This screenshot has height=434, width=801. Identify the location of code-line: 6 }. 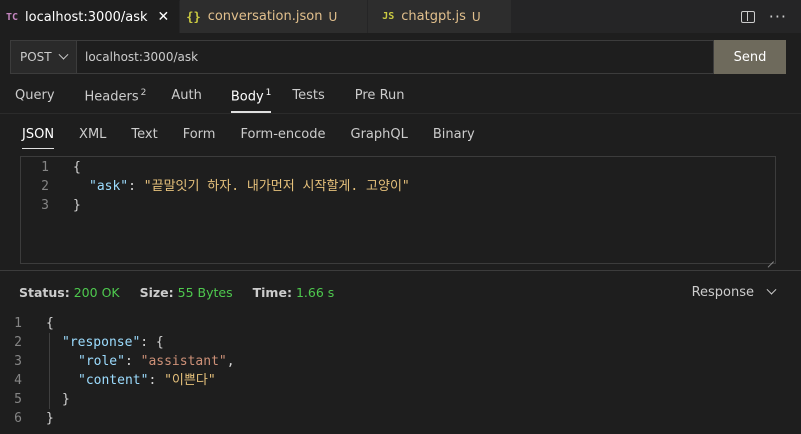
(400, 418).